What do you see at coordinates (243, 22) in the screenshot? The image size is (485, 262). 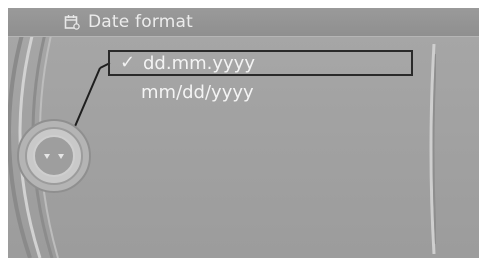 I see `title-bar: Date format` at bounding box center [243, 22].